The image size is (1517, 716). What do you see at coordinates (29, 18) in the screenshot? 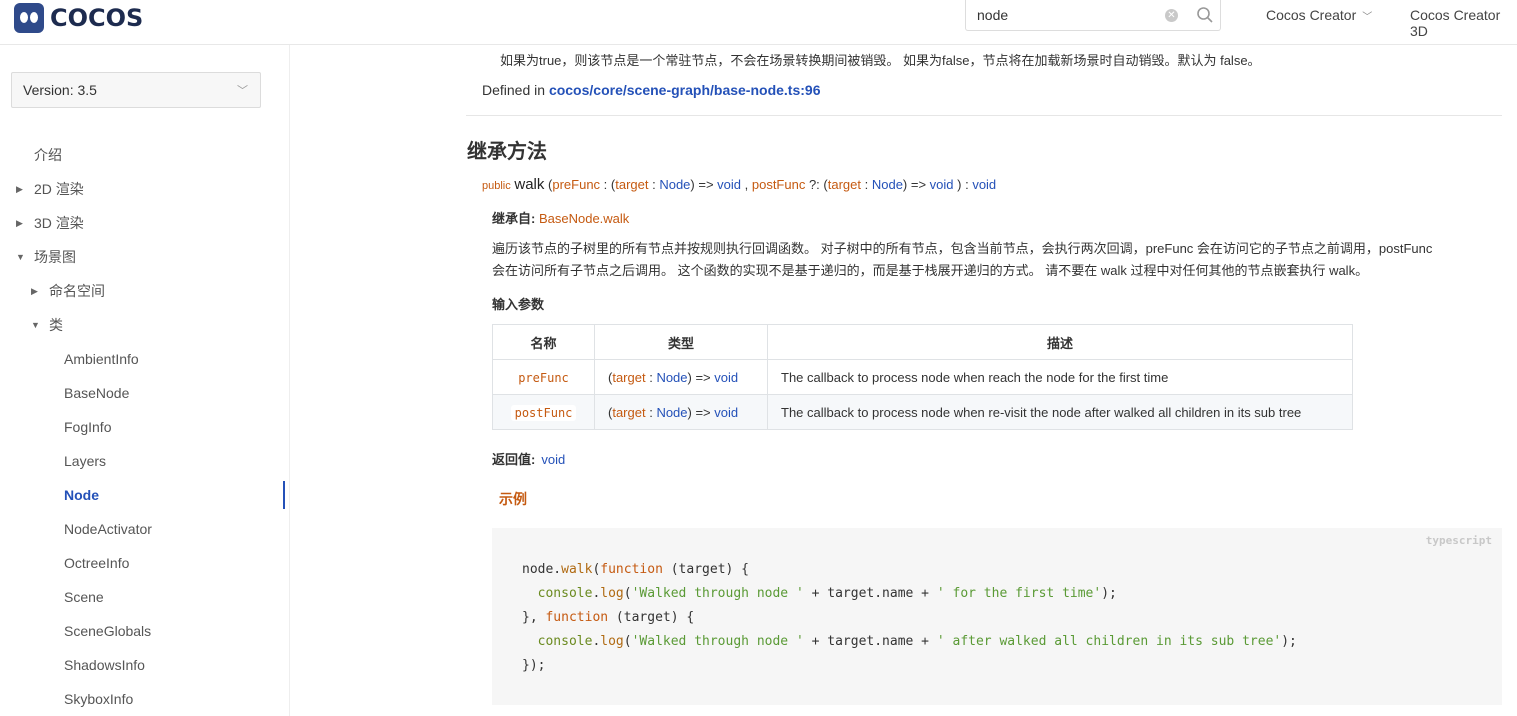
I see `cocos-logo-icon` at bounding box center [29, 18].